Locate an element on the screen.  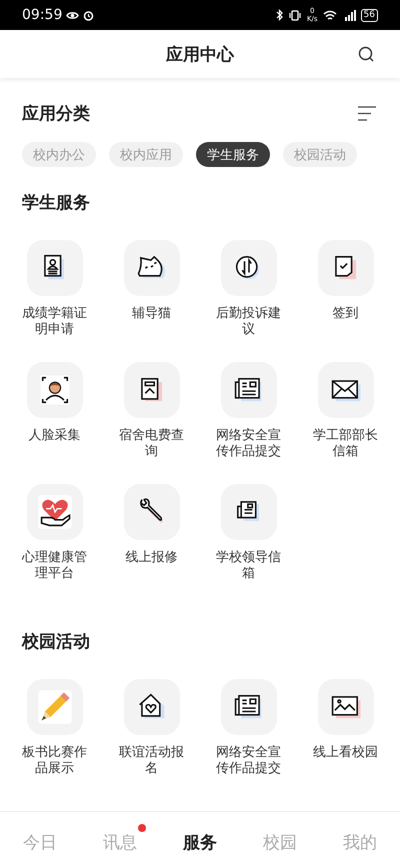
page-title: 应用中心 is located at coordinates (200, 55).